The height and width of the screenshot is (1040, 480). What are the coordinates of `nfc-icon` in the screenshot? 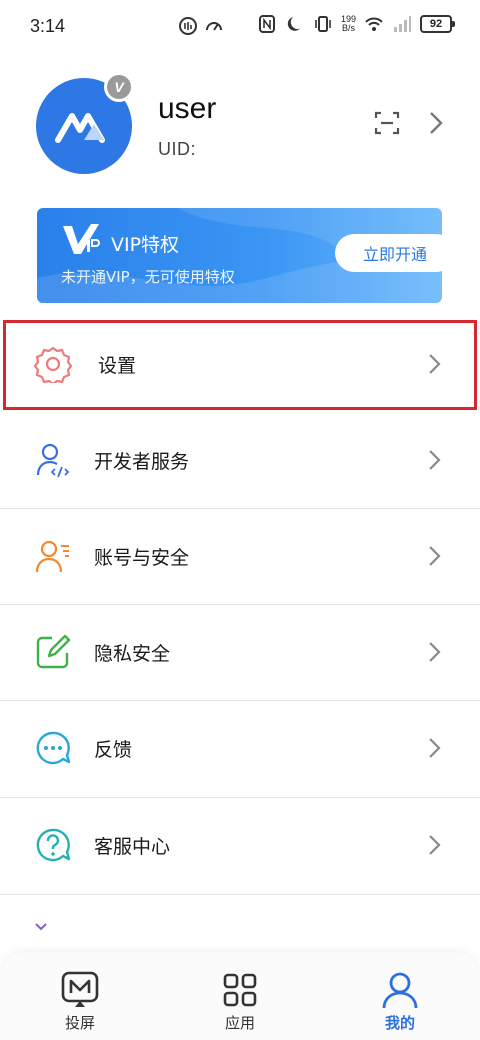 It's located at (266, 24).